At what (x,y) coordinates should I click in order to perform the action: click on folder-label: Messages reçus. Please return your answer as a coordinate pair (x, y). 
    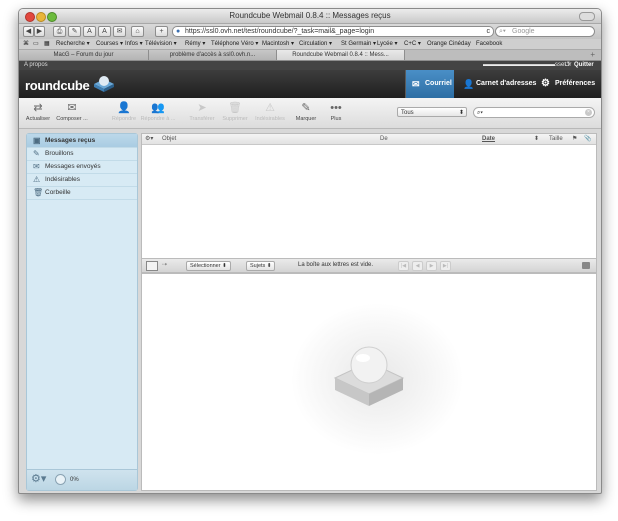
    Looking at the image, I should click on (70, 140).